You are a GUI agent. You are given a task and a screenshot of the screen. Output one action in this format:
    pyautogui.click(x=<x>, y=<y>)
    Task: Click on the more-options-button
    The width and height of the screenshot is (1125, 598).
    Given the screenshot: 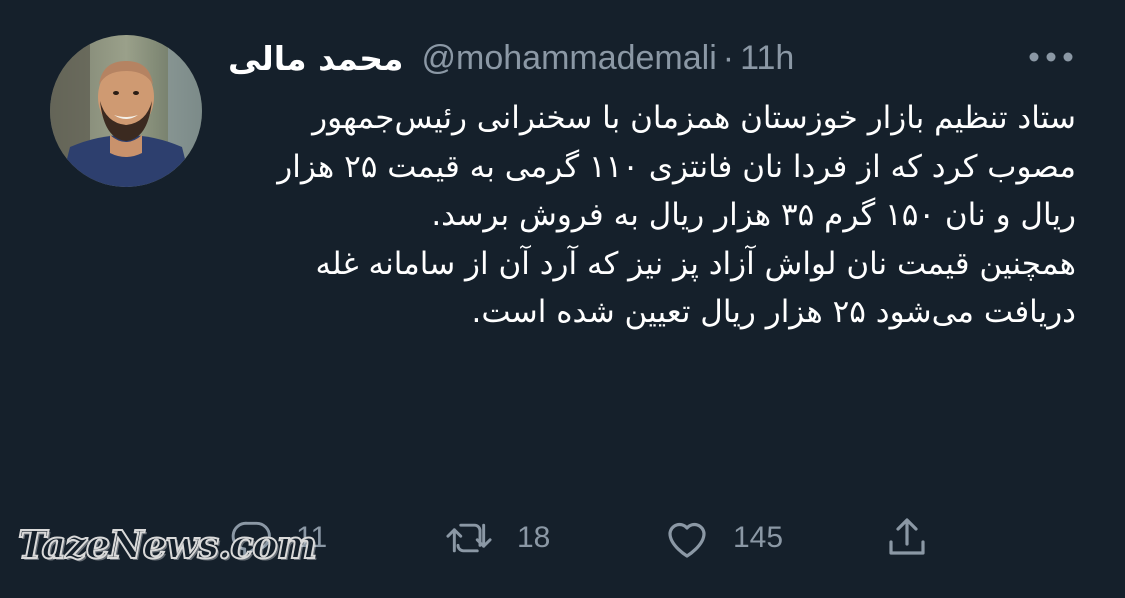 What is the action you would take?
    pyautogui.click(x=1051, y=57)
    